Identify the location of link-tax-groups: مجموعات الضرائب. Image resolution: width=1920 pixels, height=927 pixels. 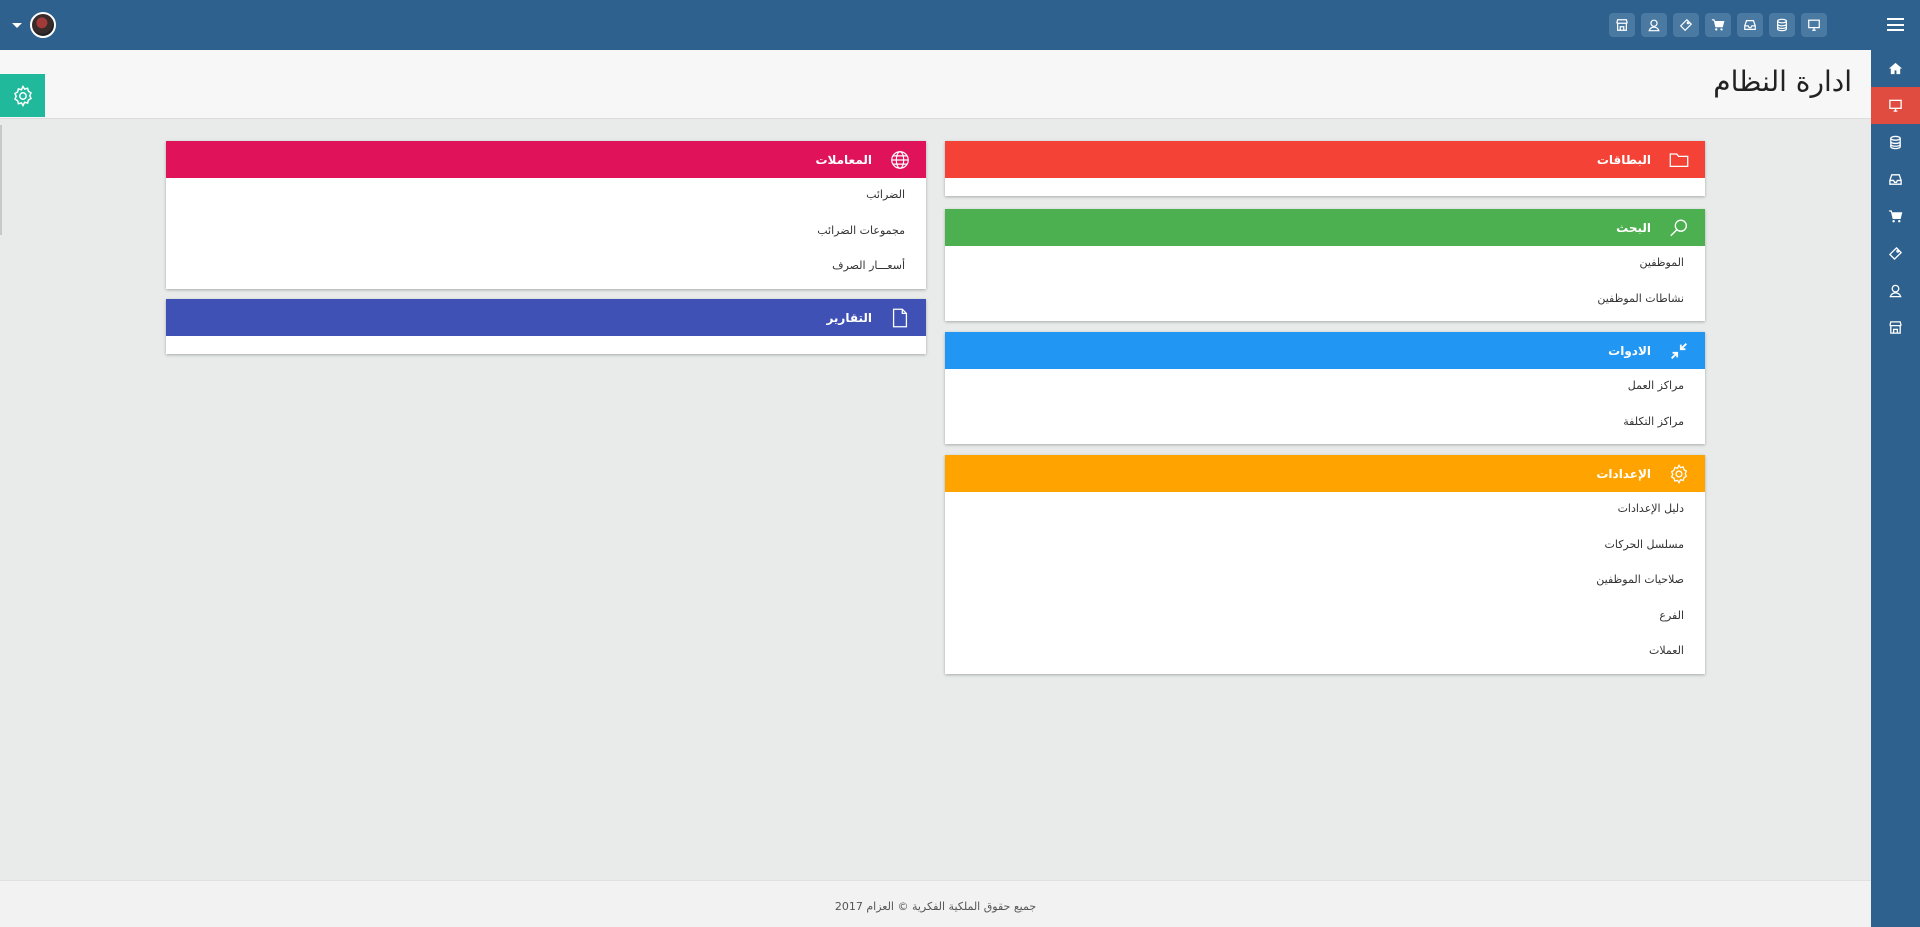
(546, 234).